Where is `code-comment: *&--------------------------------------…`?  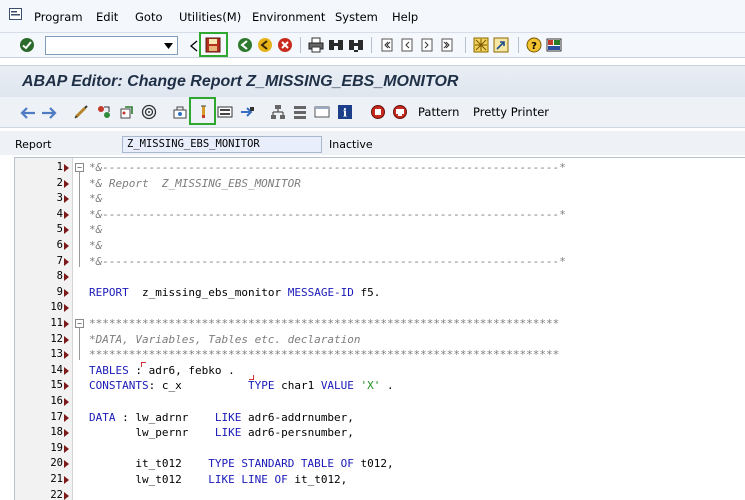 code-comment: *&--------------------------------------… is located at coordinates (327, 214).